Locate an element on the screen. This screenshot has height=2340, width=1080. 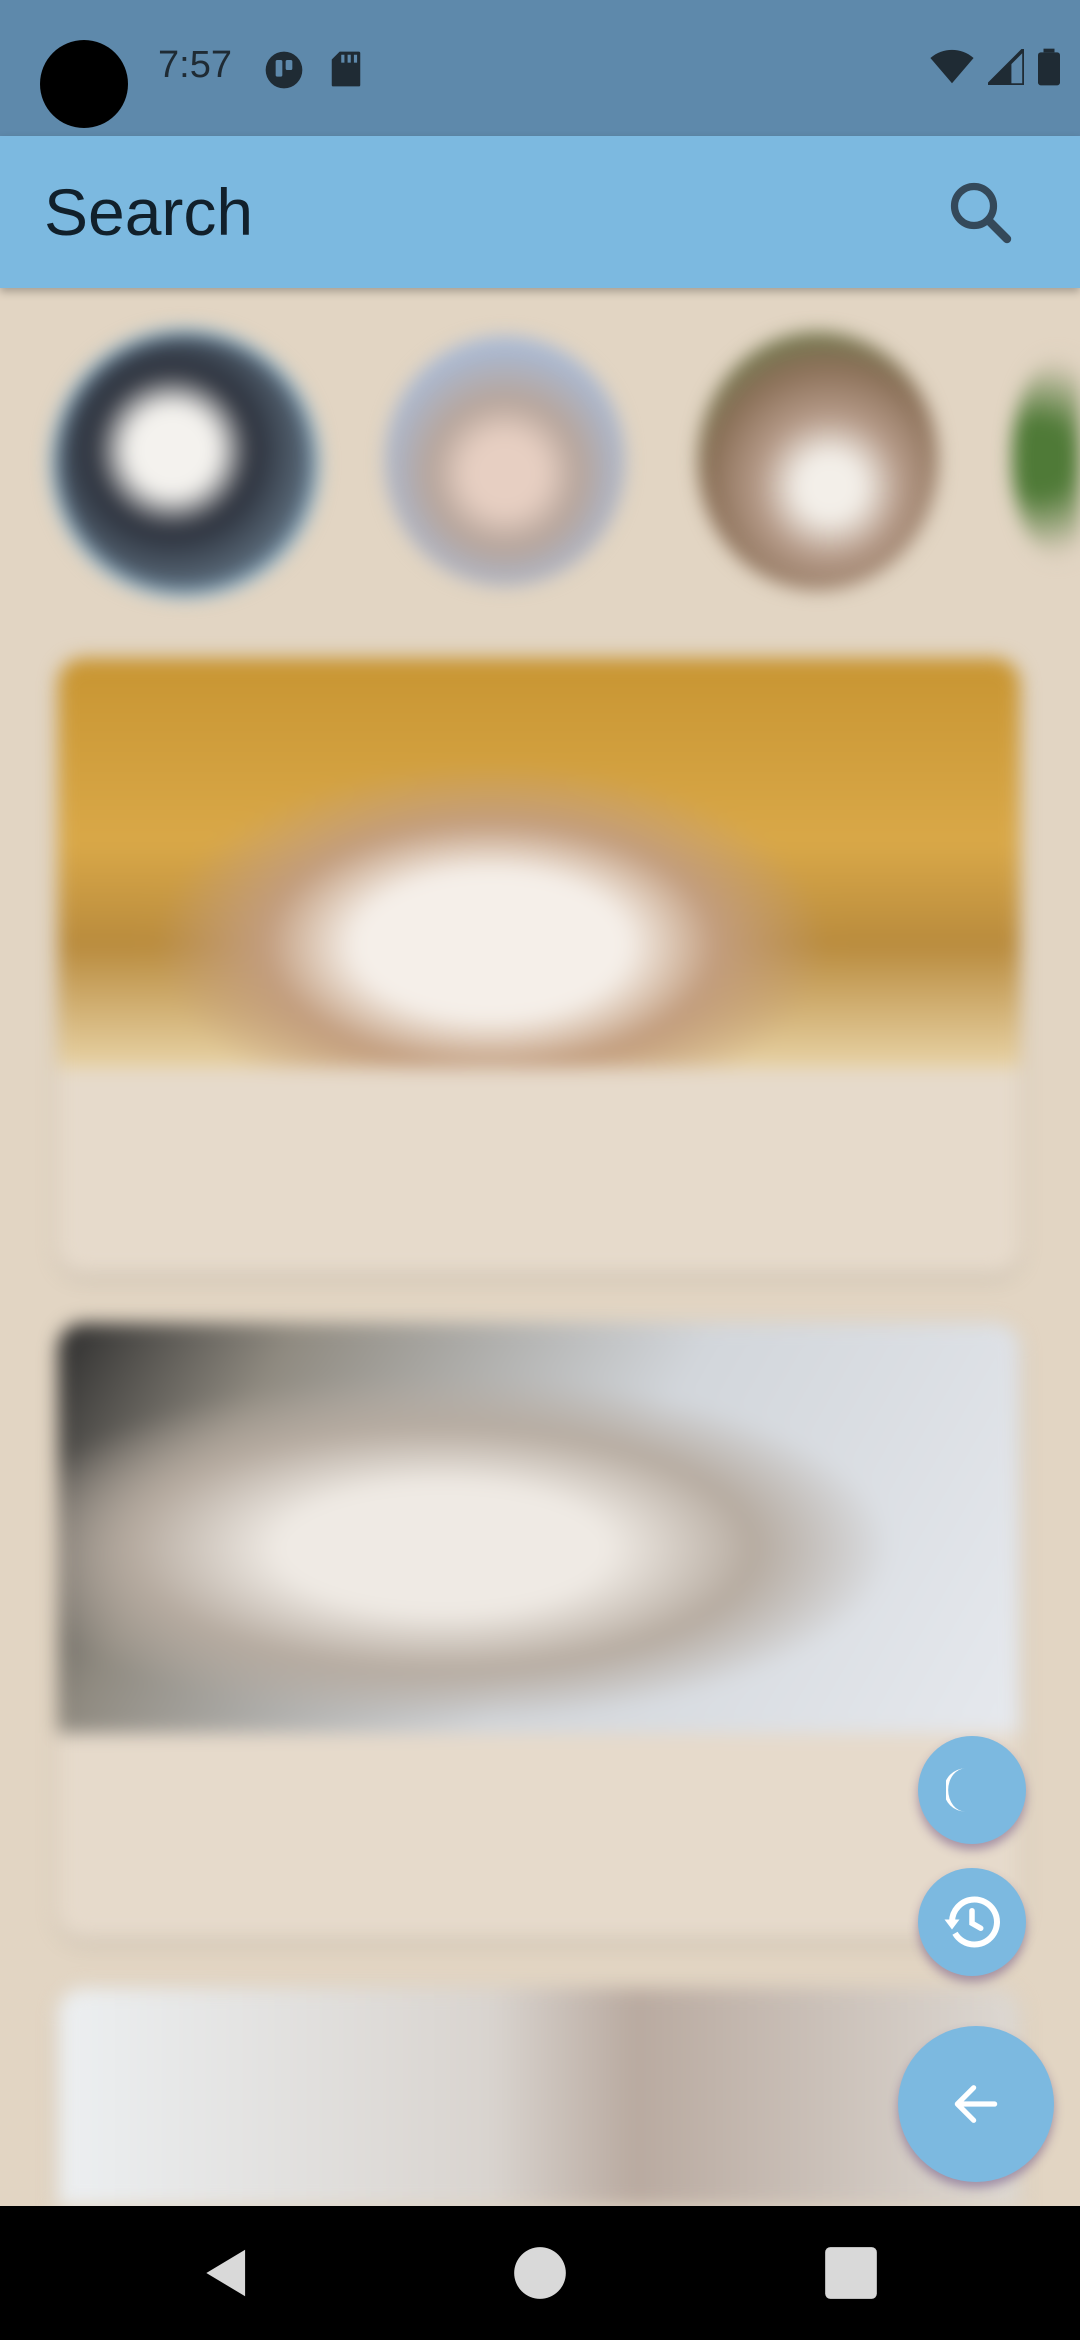
system-nav-bar is located at coordinates (540, 2273).